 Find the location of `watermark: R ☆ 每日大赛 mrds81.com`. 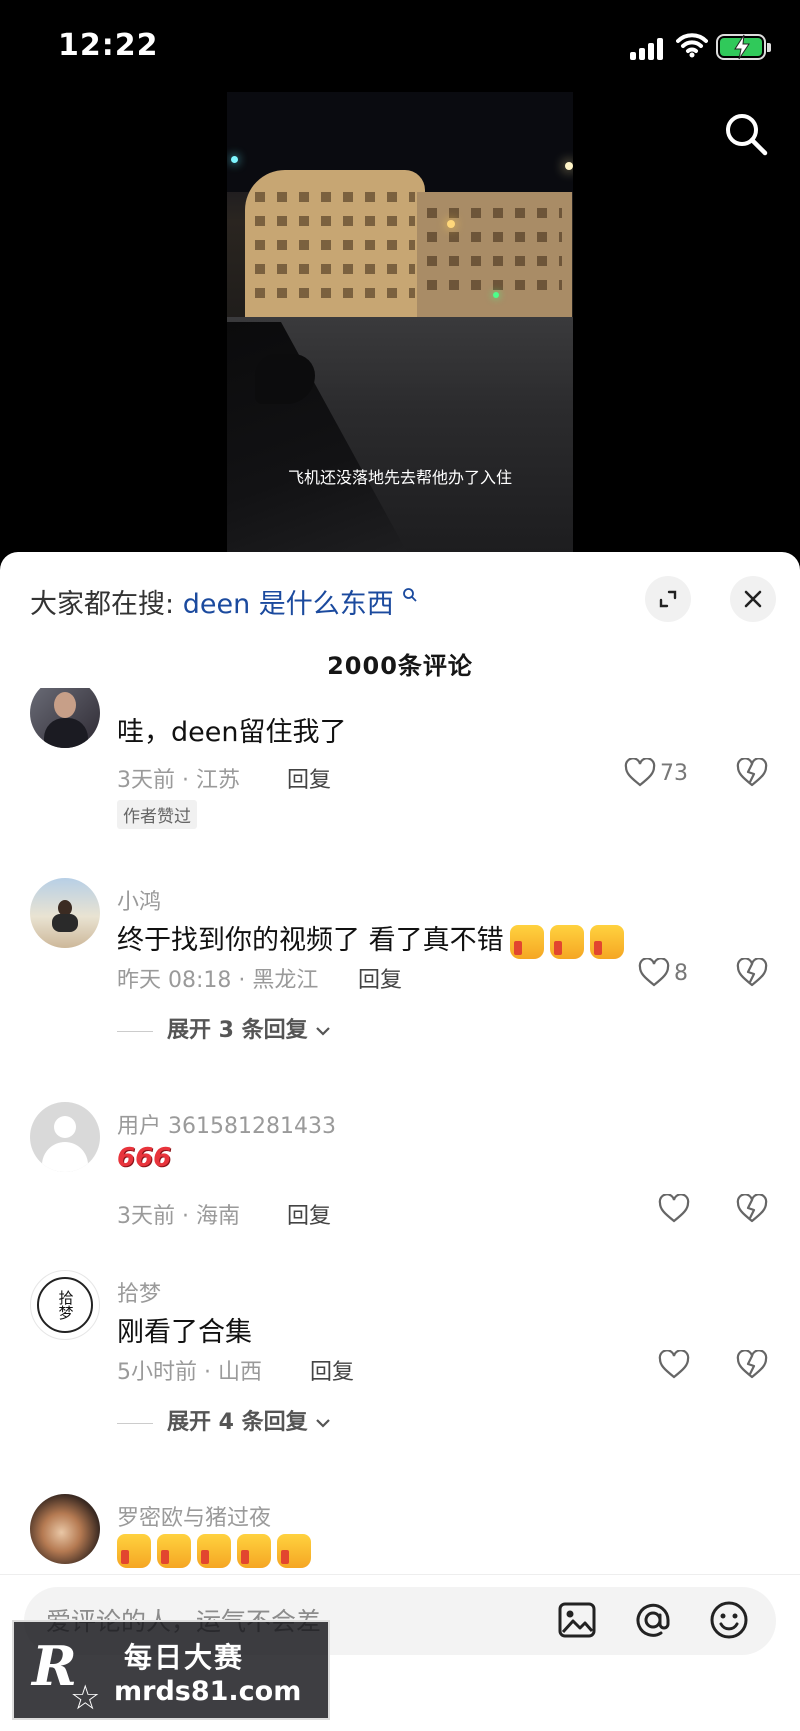

watermark: R ☆ 每日大赛 mrds81.com is located at coordinates (171, 1670).